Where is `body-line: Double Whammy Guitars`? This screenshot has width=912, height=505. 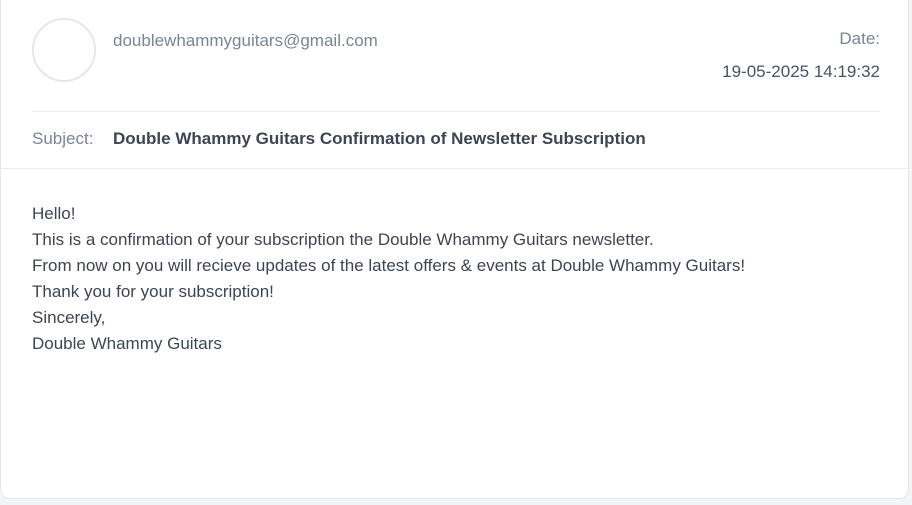 body-line: Double Whammy Guitars is located at coordinates (127, 343).